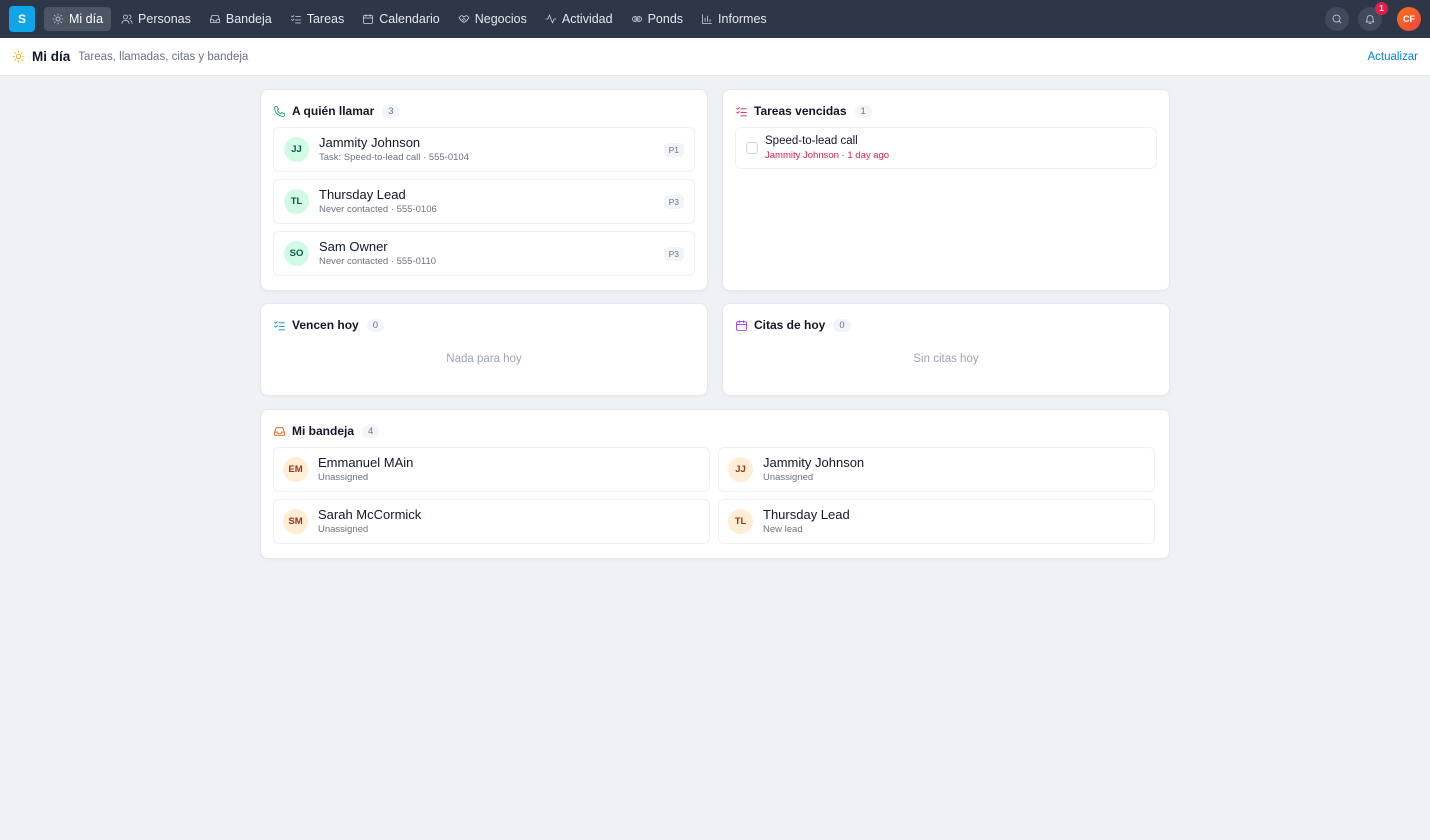 Image resolution: width=1430 pixels, height=840 pixels. I want to click on due-today-card: Vencen hoy 0 Nada para hoy, so click(484, 349).